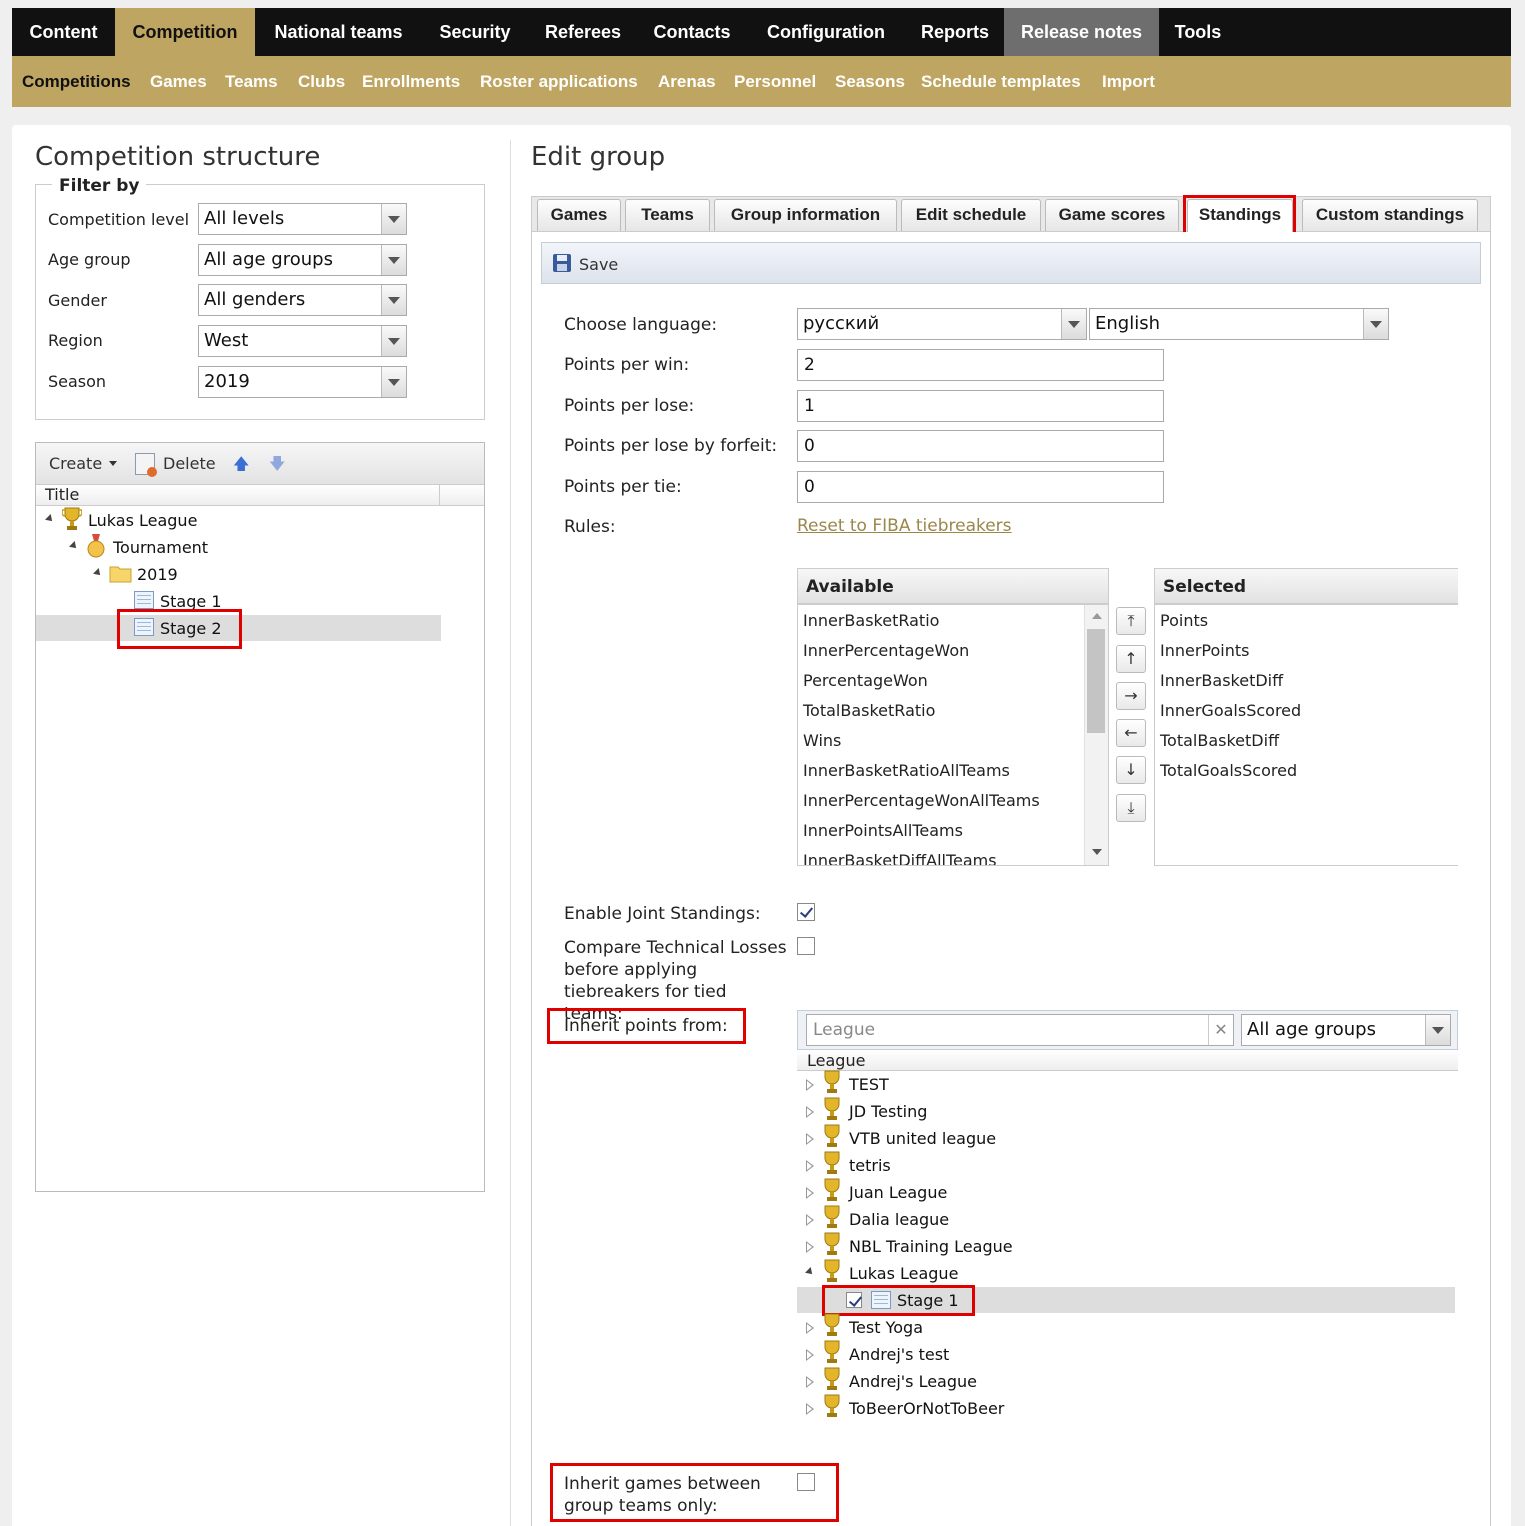 Image resolution: width=1525 pixels, height=1526 pixels. What do you see at coordinates (921, 800) in the screenshot?
I see `available-item: InnerPercentageWonAllTeams` at bounding box center [921, 800].